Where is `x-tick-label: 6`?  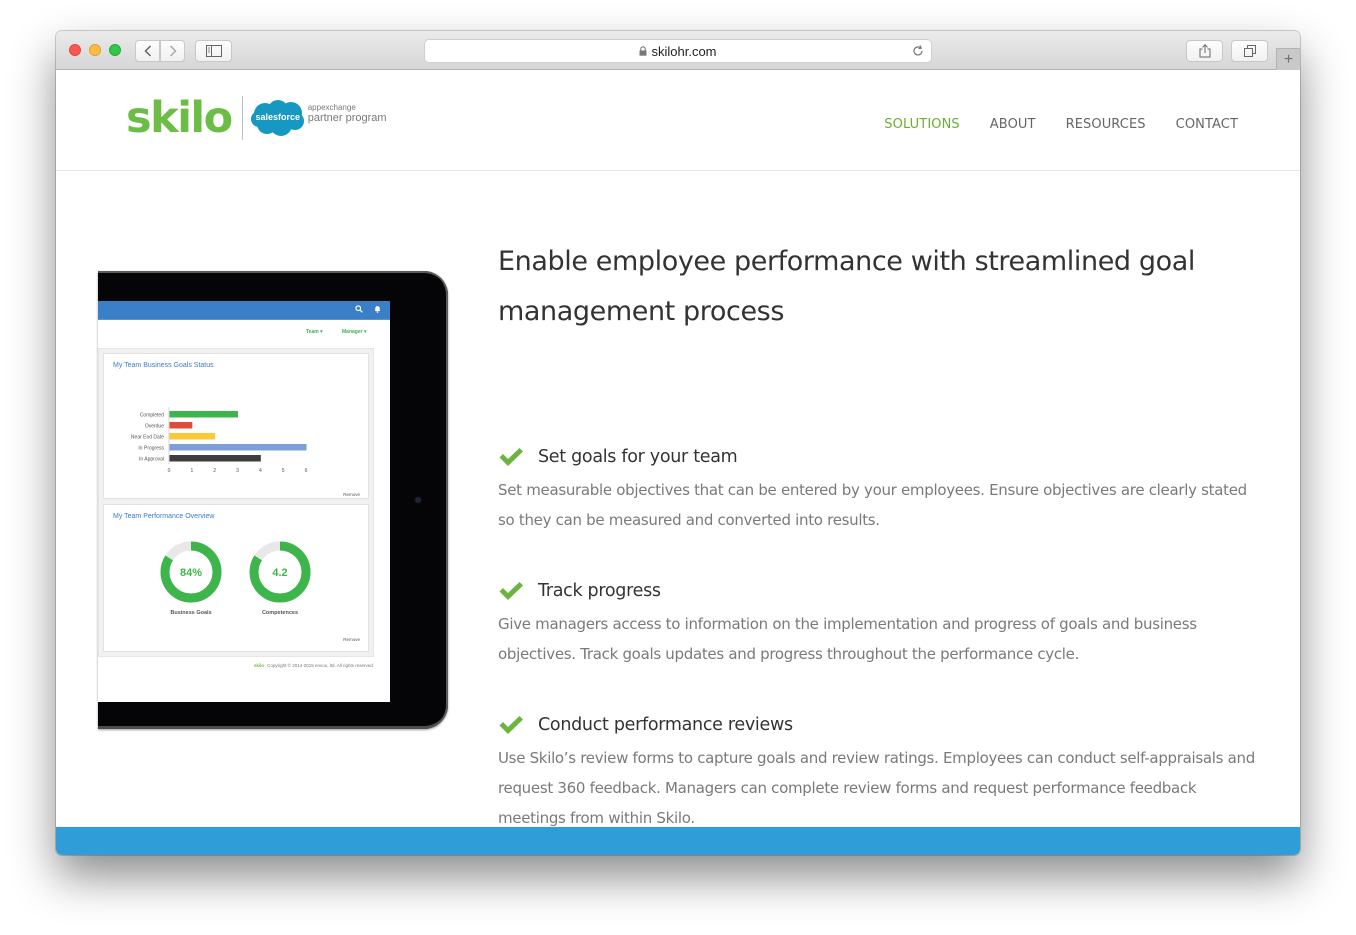
x-tick-label: 6 is located at coordinates (306, 471).